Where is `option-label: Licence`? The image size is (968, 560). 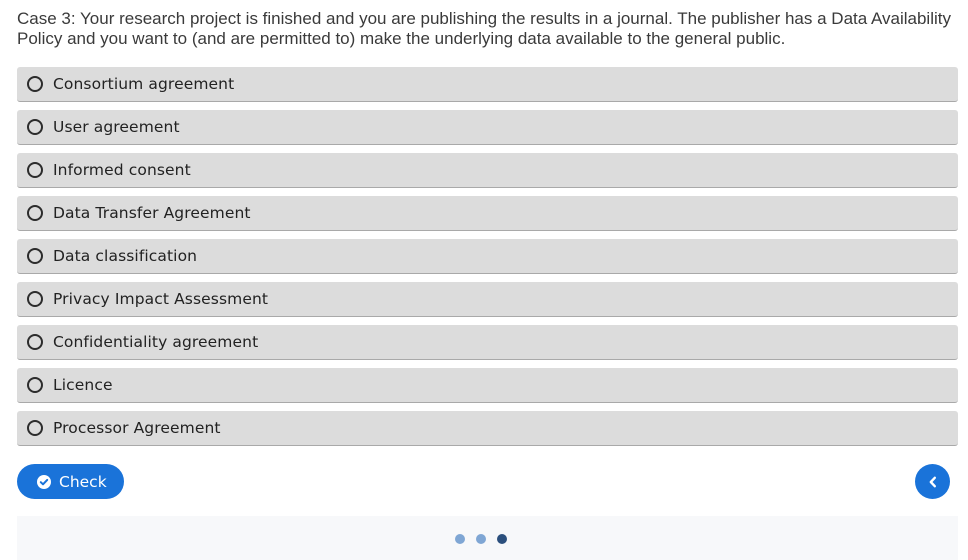
option-label: Licence is located at coordinates (83, 385).